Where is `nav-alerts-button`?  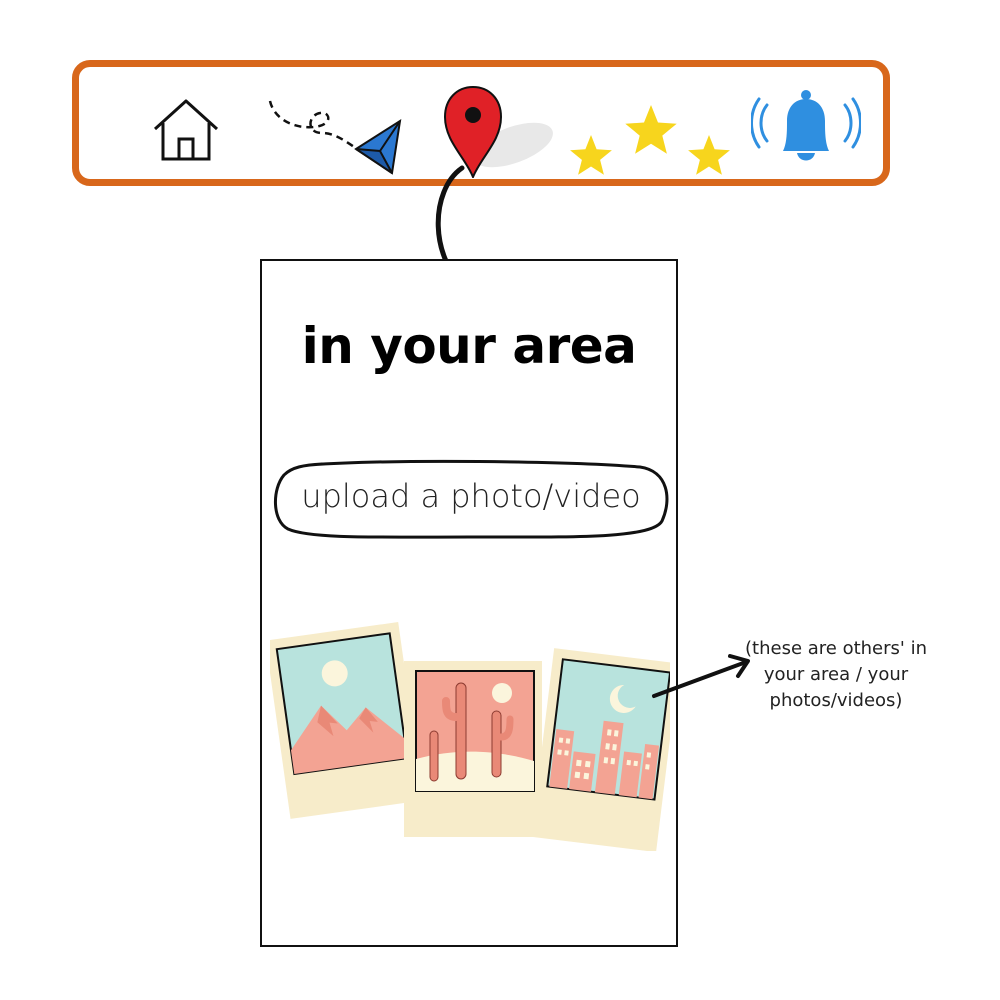
nav-alerts-button is located at coordinates (806, 127).